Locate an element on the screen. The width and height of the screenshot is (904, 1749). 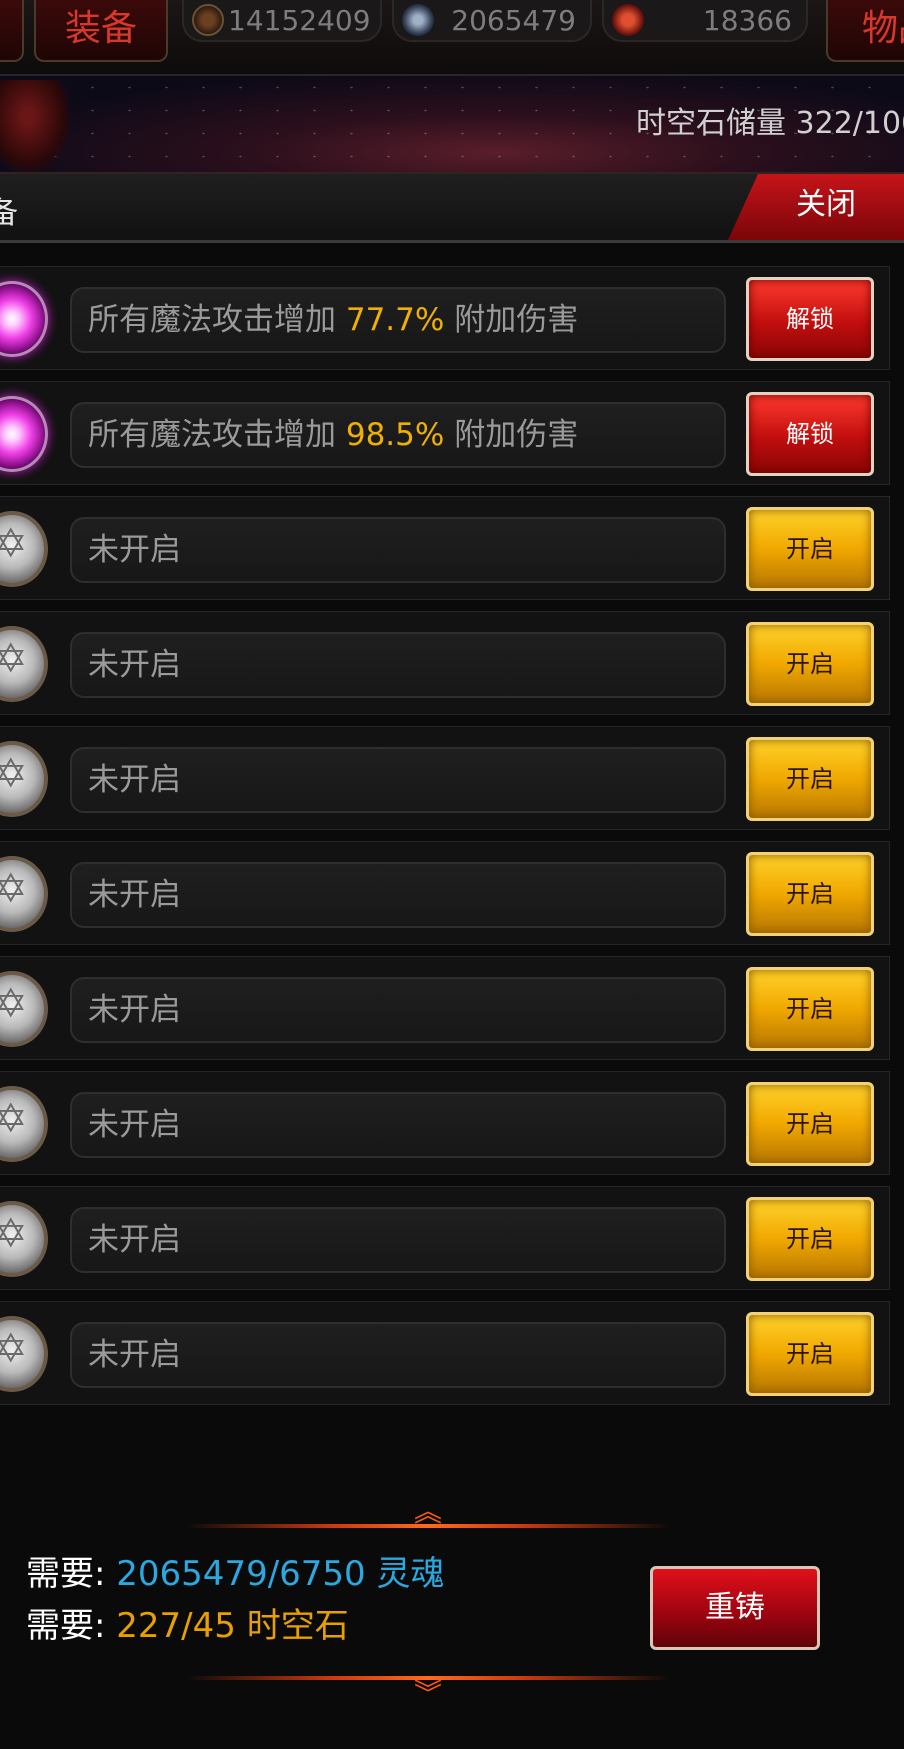
slot-row-2: 所有魔法攻击增加 98.5% 附加伤害 解锁 is located at coordinates (445, 433).